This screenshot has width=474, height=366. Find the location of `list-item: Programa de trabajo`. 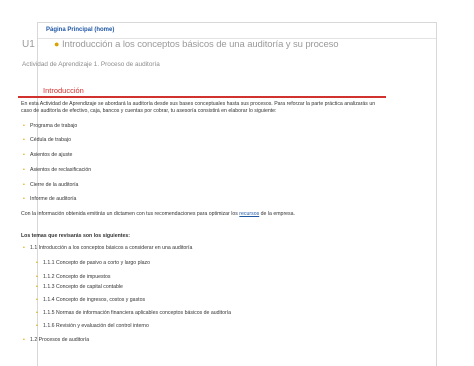

list-item: Programa de trabajo is located at coordinates (54, 126).